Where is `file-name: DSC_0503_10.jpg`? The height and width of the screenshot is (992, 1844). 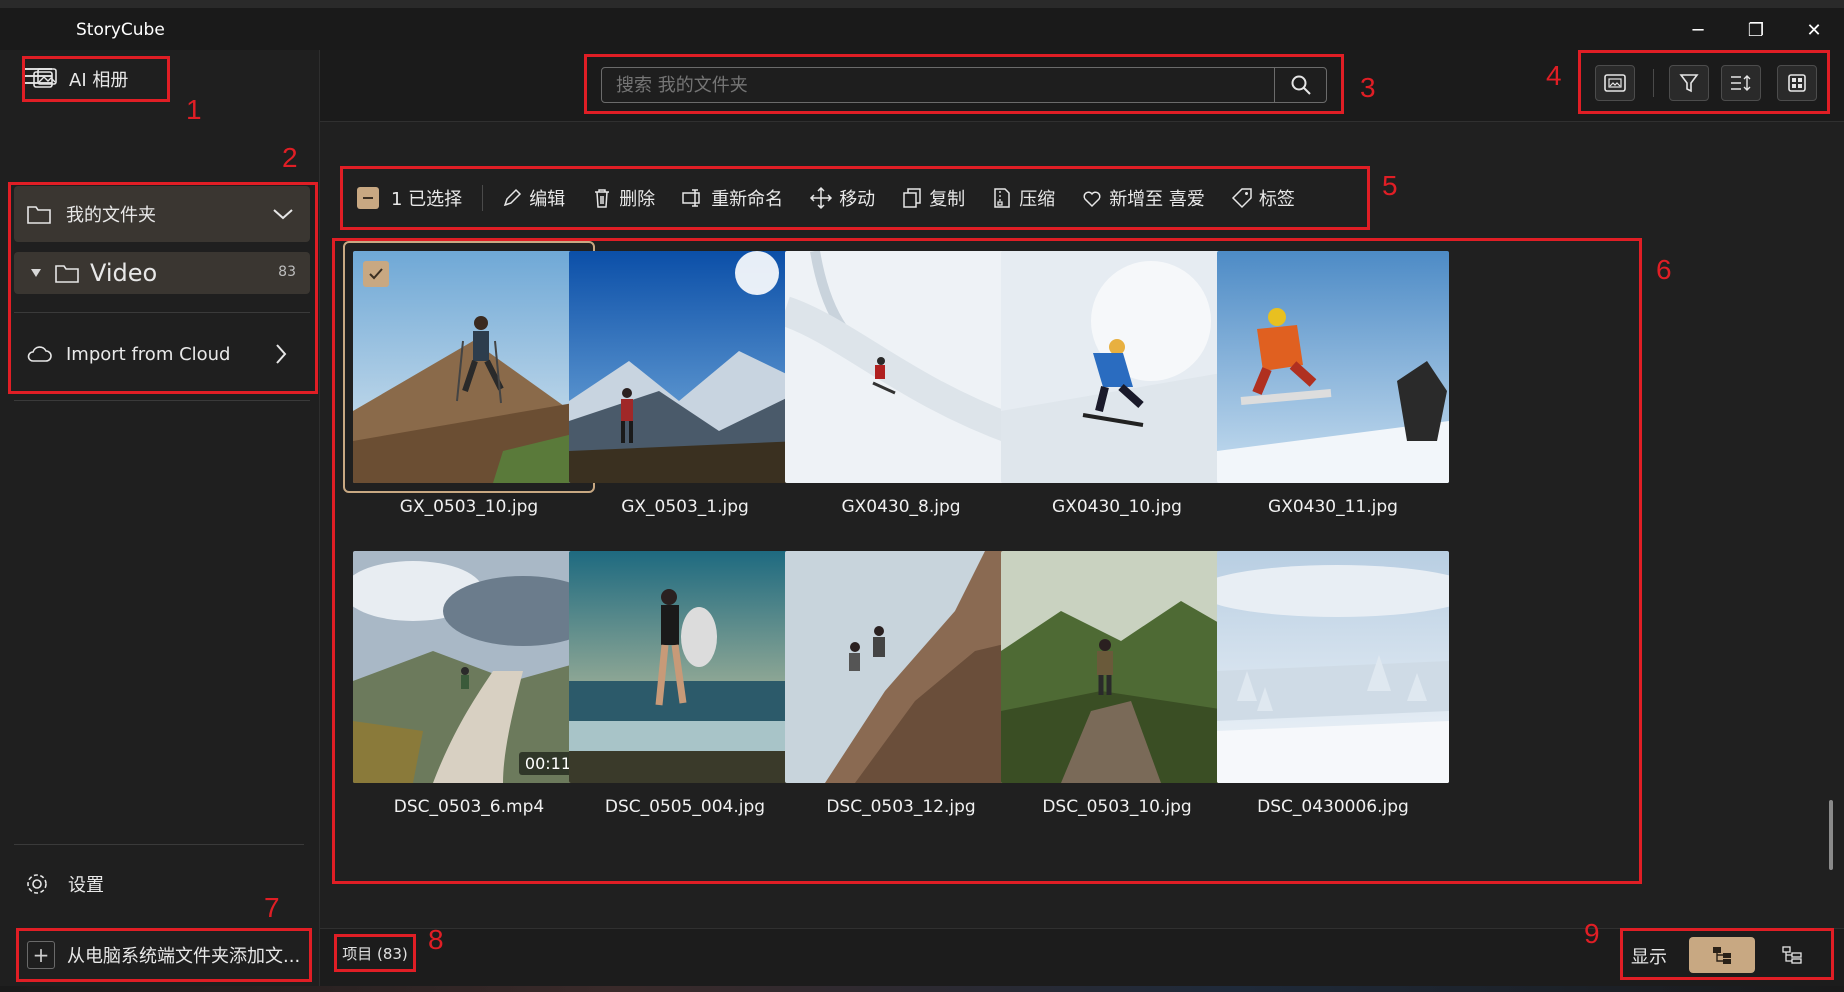 file-name: DSC_0503_10.jpg is located at coordinates (1117, 807).